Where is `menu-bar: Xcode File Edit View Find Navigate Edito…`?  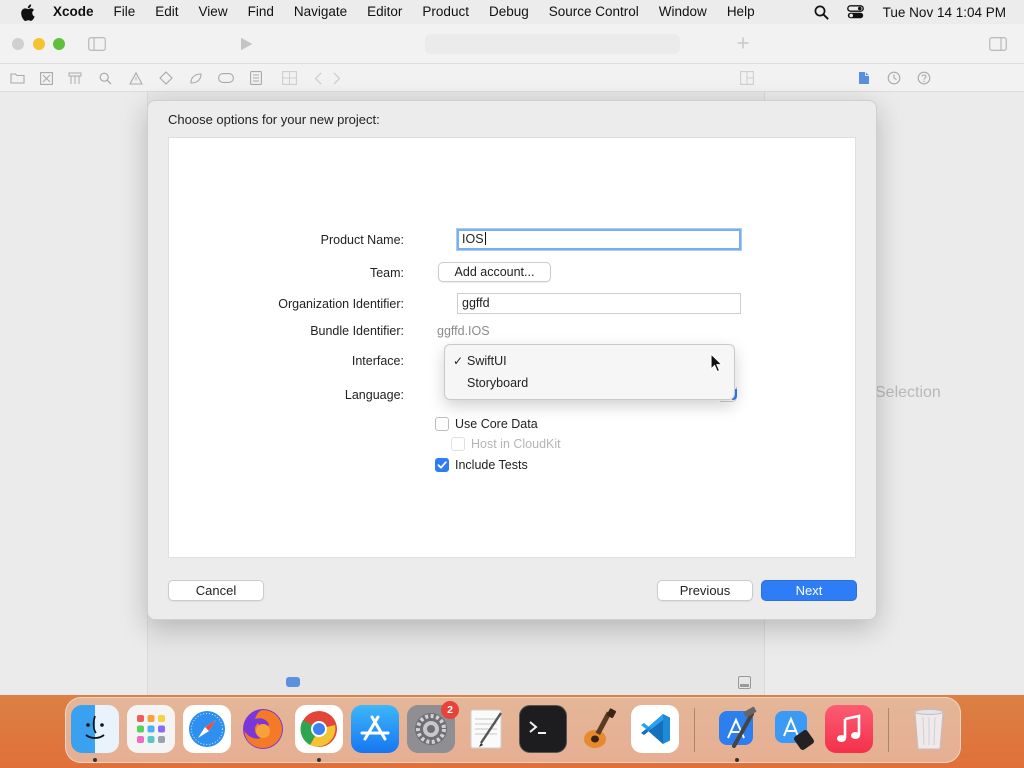 menu-bar: Xcode File Edit View Find Navigate Edito… is located at coordinates (512, 12).